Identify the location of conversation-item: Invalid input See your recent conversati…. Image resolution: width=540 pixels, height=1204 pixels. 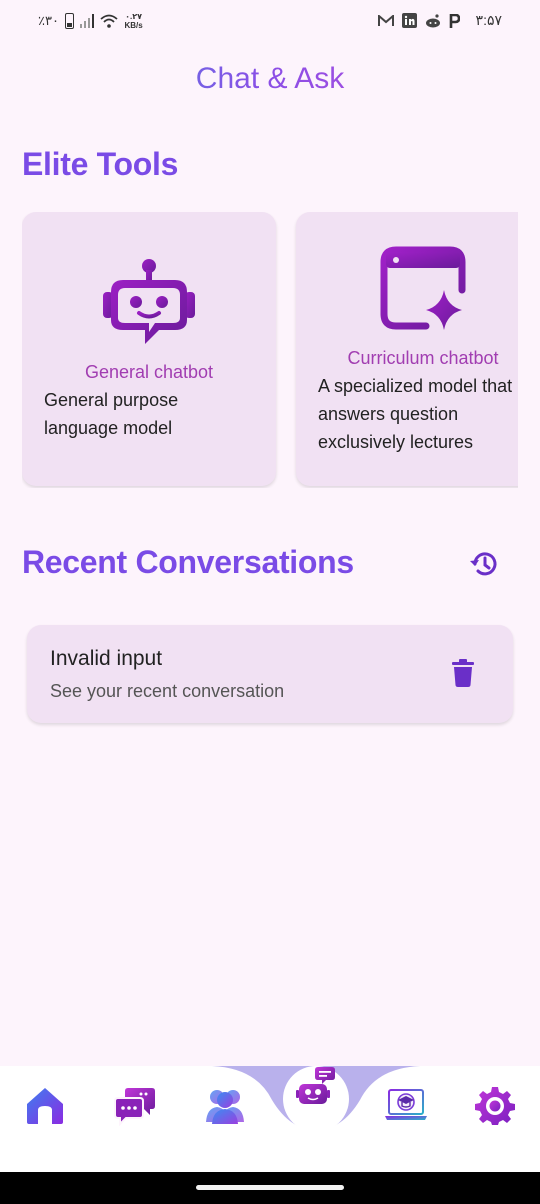
(270, 674).